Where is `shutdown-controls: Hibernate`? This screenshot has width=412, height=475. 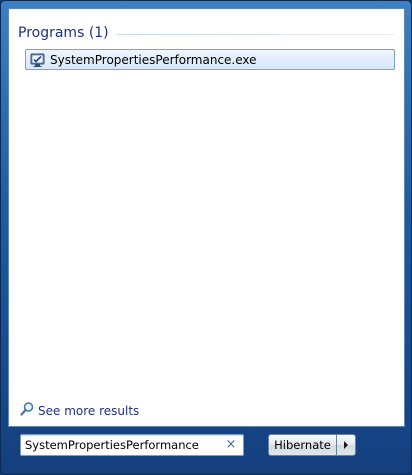 shutdown-controls: Hibernate is located at coordinates (312, 445).